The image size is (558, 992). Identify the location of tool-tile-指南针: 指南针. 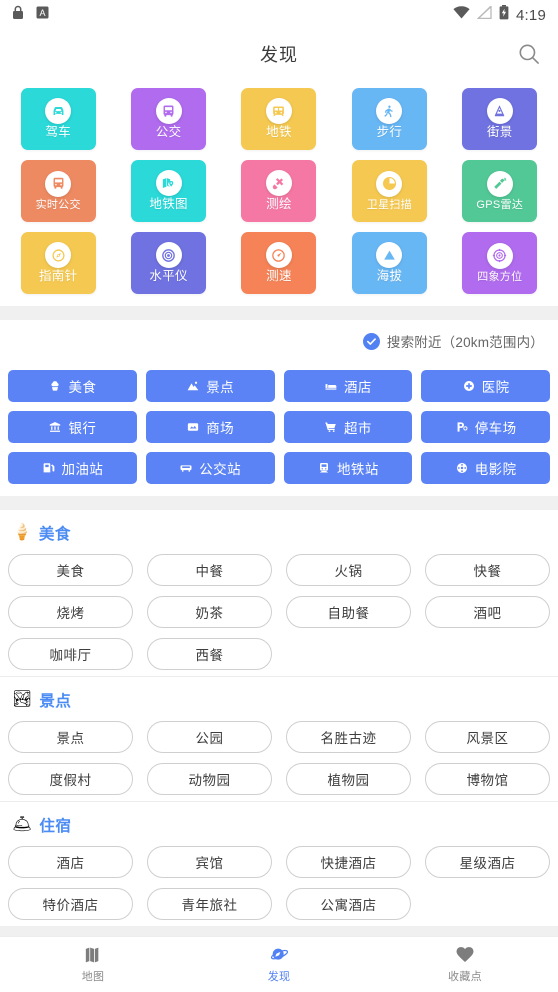
(58, 263).